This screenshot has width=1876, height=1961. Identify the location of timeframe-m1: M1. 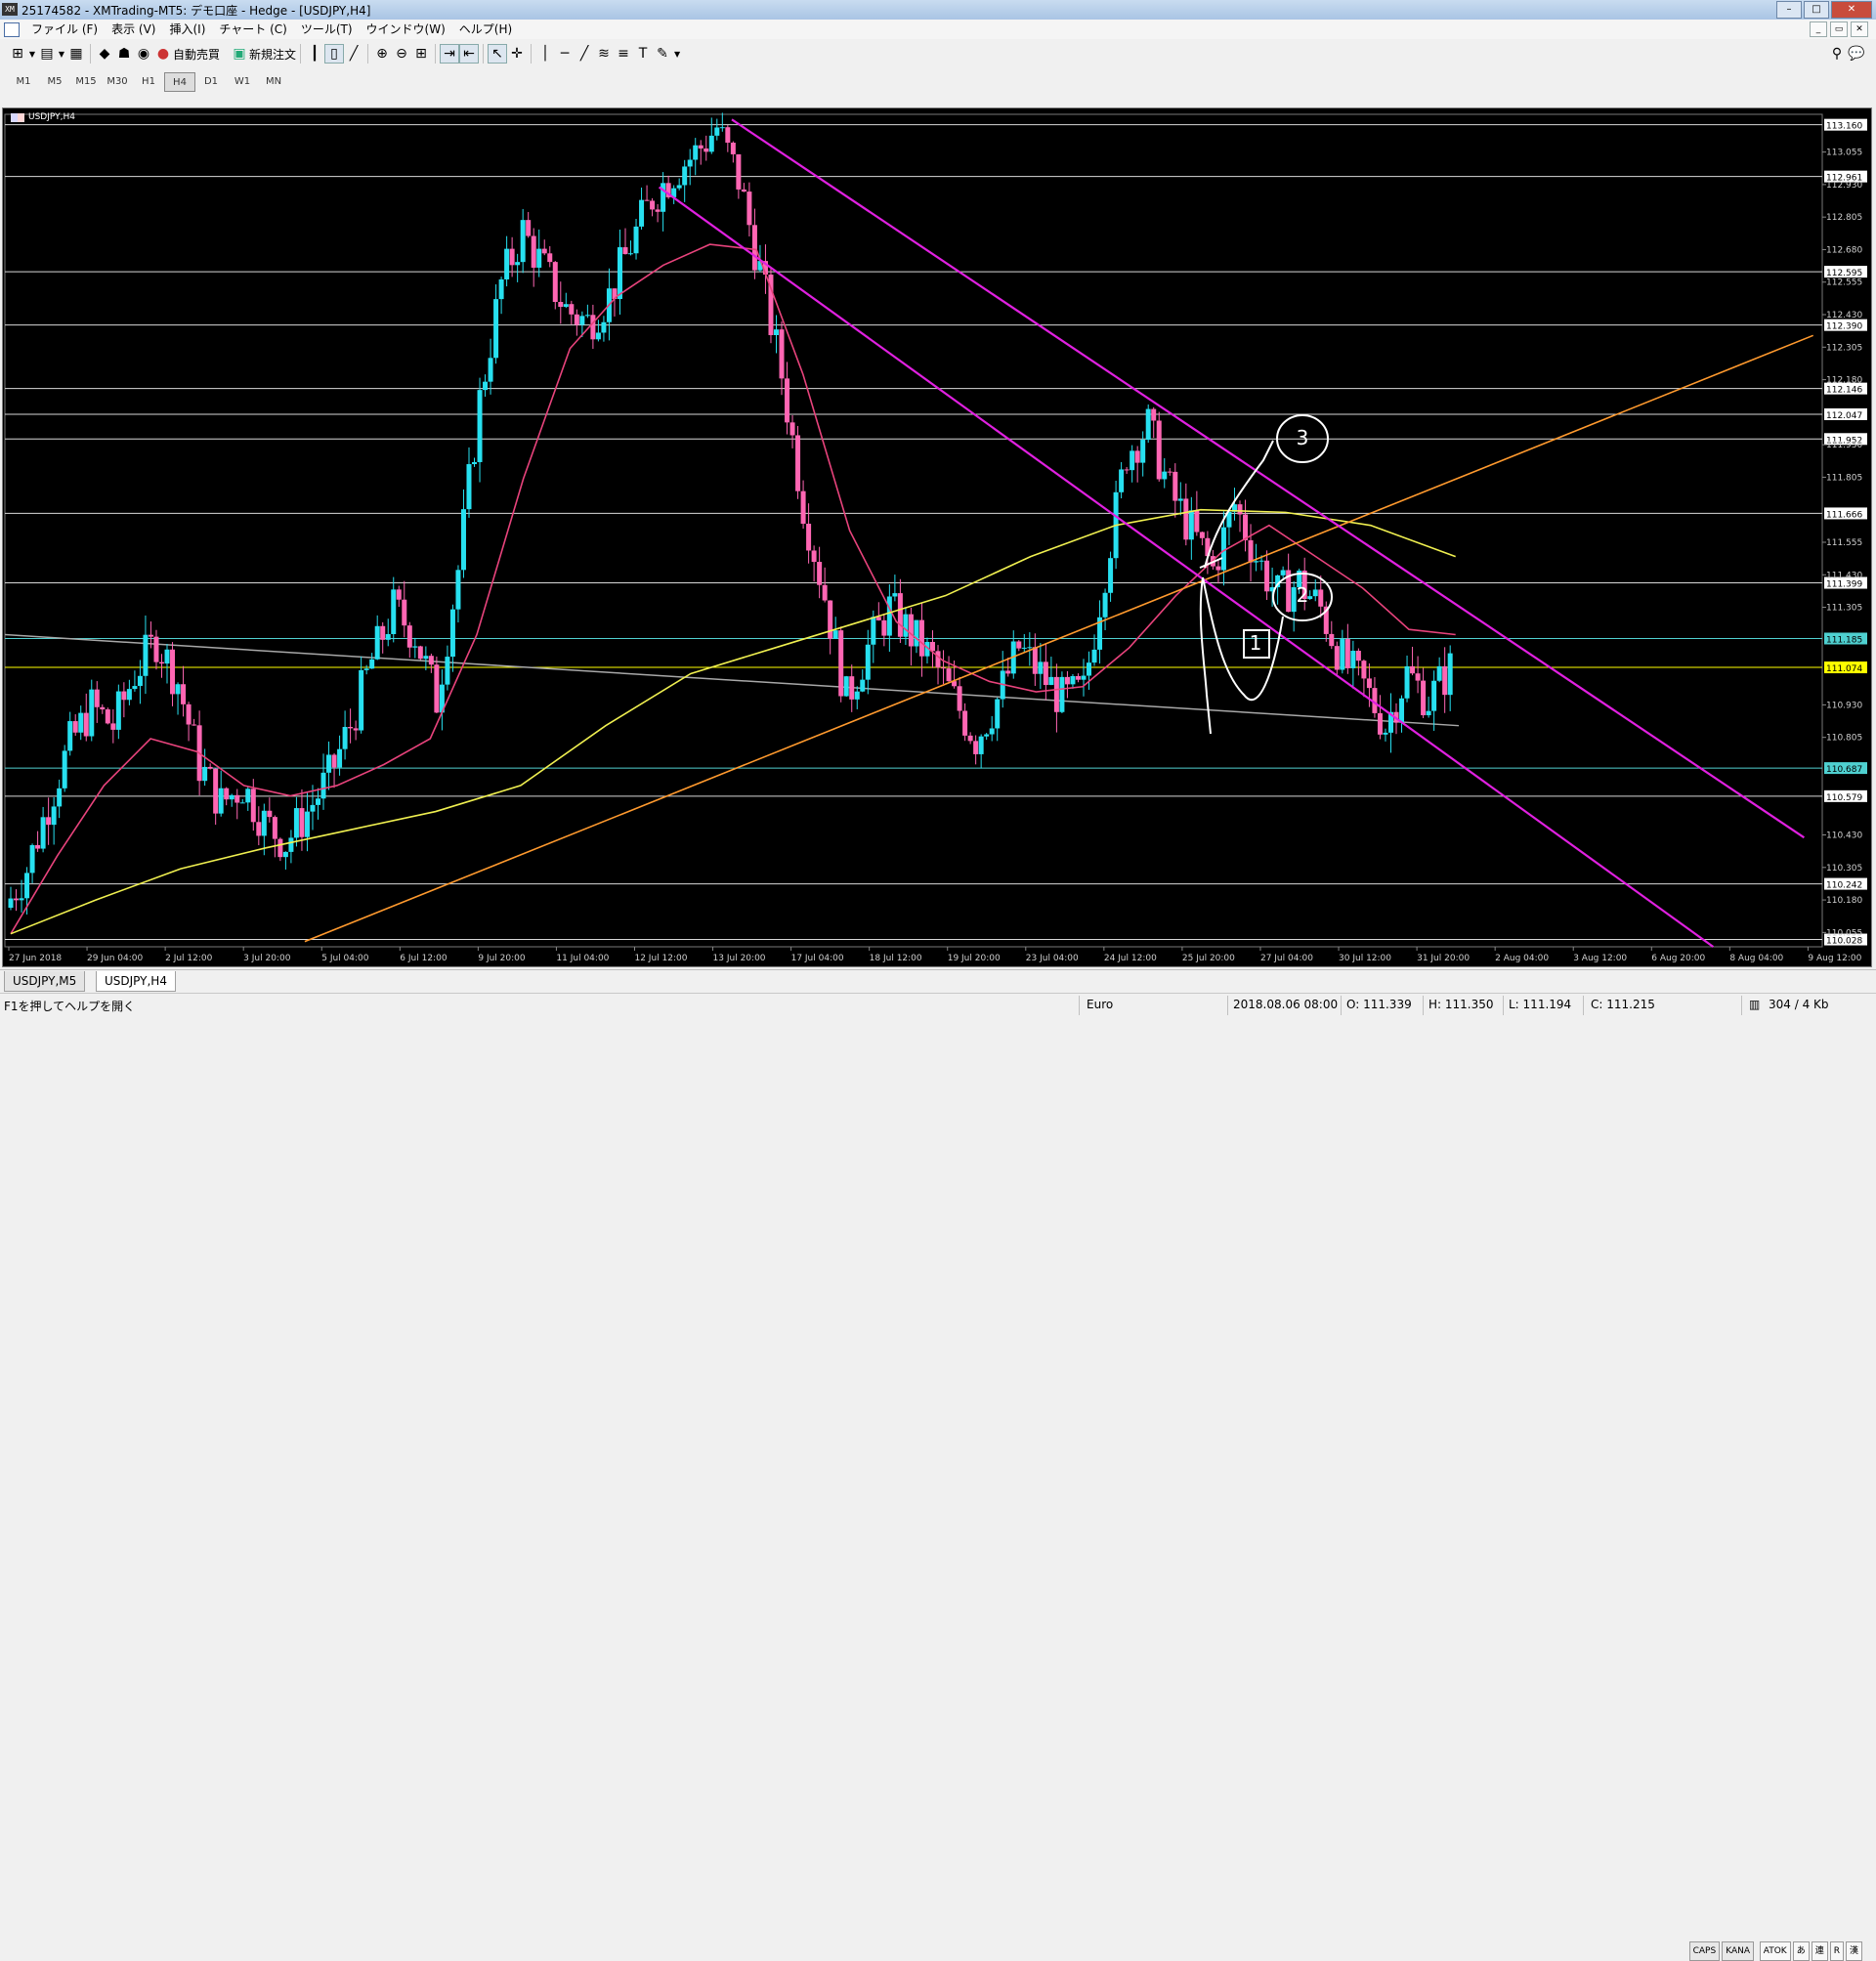
(23, 82).